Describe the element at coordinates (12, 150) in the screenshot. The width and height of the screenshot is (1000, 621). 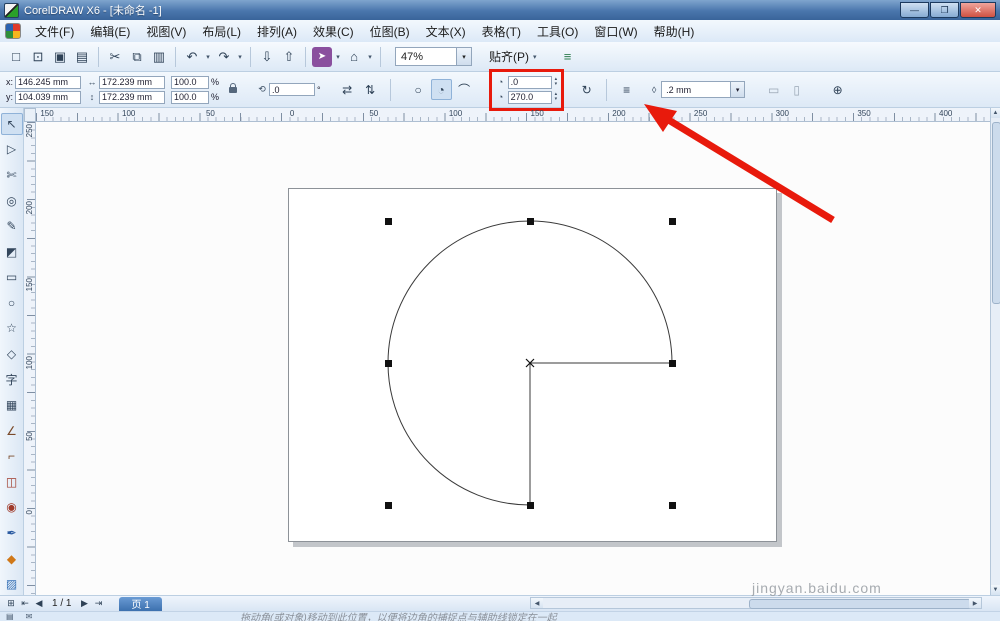
I see `shape-tool: ▷` at that location.